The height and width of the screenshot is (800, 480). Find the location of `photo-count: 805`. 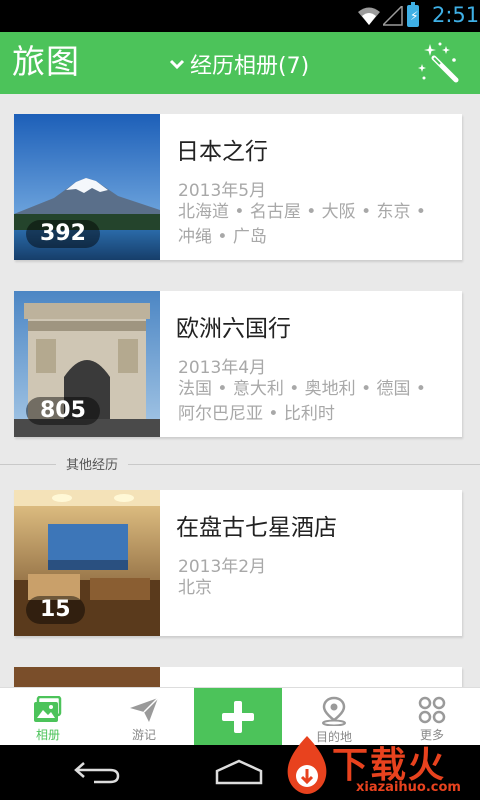

photo-count: 805 is located at coordinates (63, 411).